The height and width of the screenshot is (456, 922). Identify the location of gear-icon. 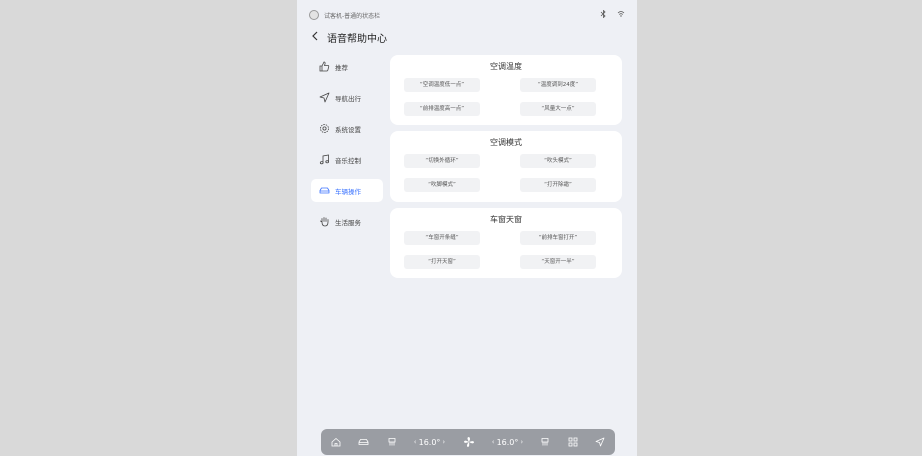
(324, 129).